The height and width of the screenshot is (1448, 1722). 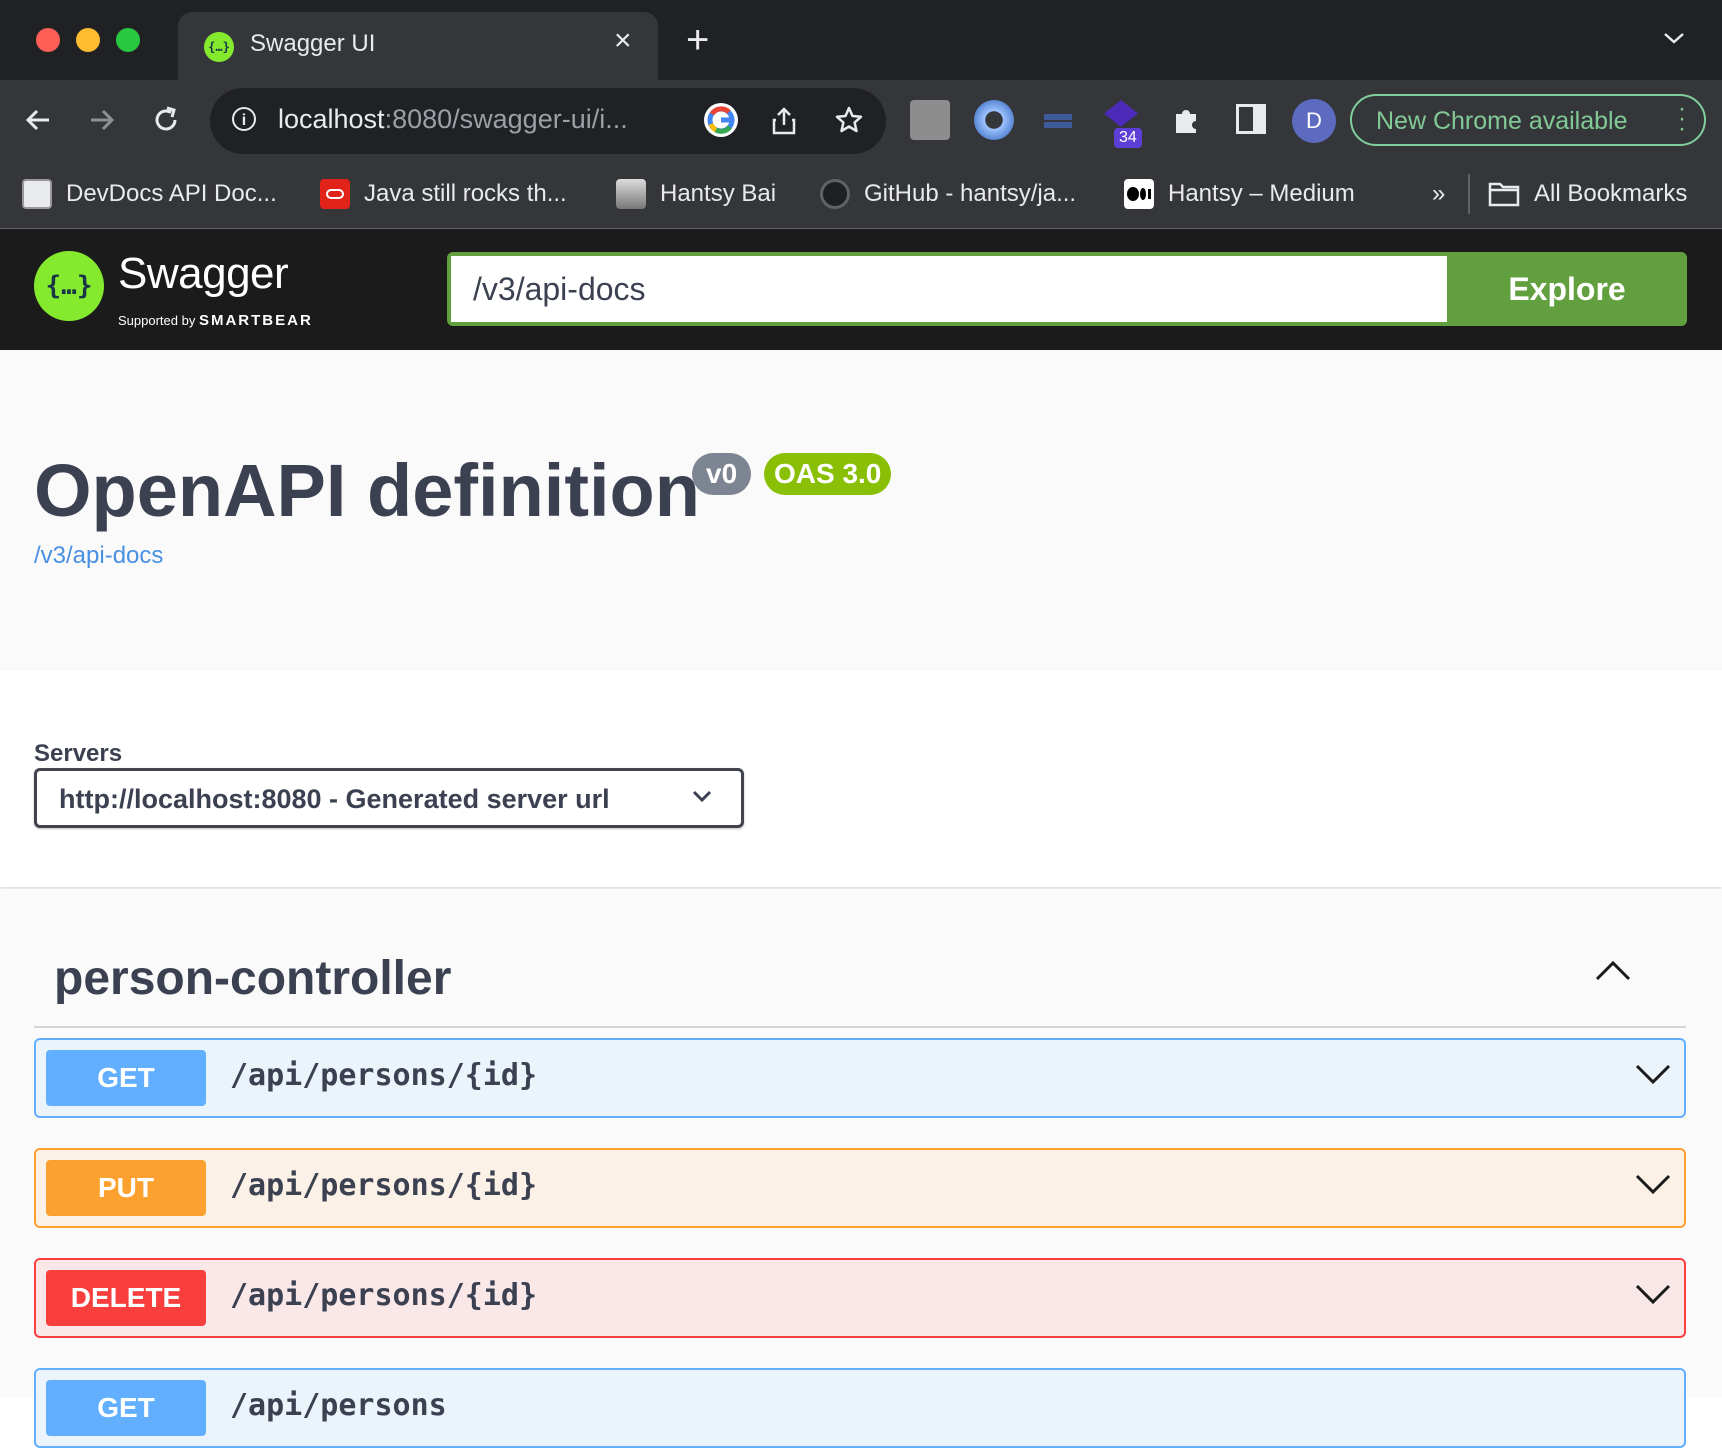 I want to click on forward-arrow-icon, so click(x=103, y=120).